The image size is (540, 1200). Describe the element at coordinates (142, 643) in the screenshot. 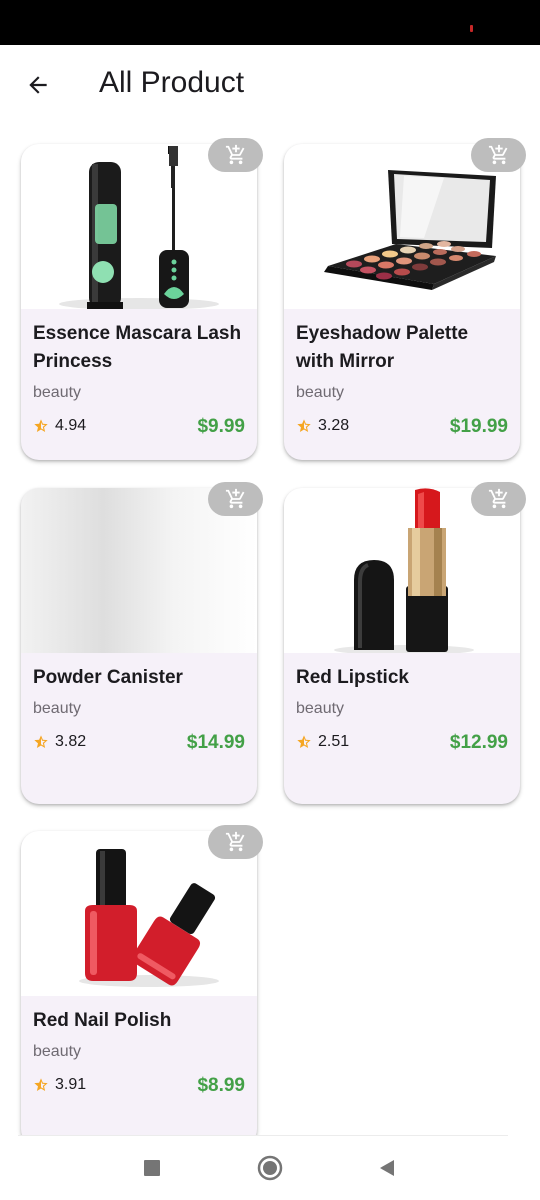

I see `product-card: Powder Canister beauty 3.82 $14.99` at that location.